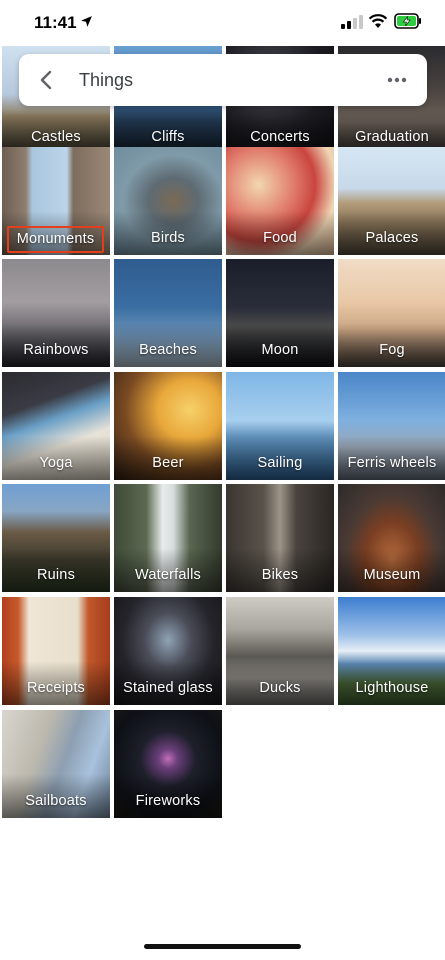 Image resolution: width=445 pixels, height=960 pixels. I want to click on category-tile-bikes: Bikes, so click(280, 538).